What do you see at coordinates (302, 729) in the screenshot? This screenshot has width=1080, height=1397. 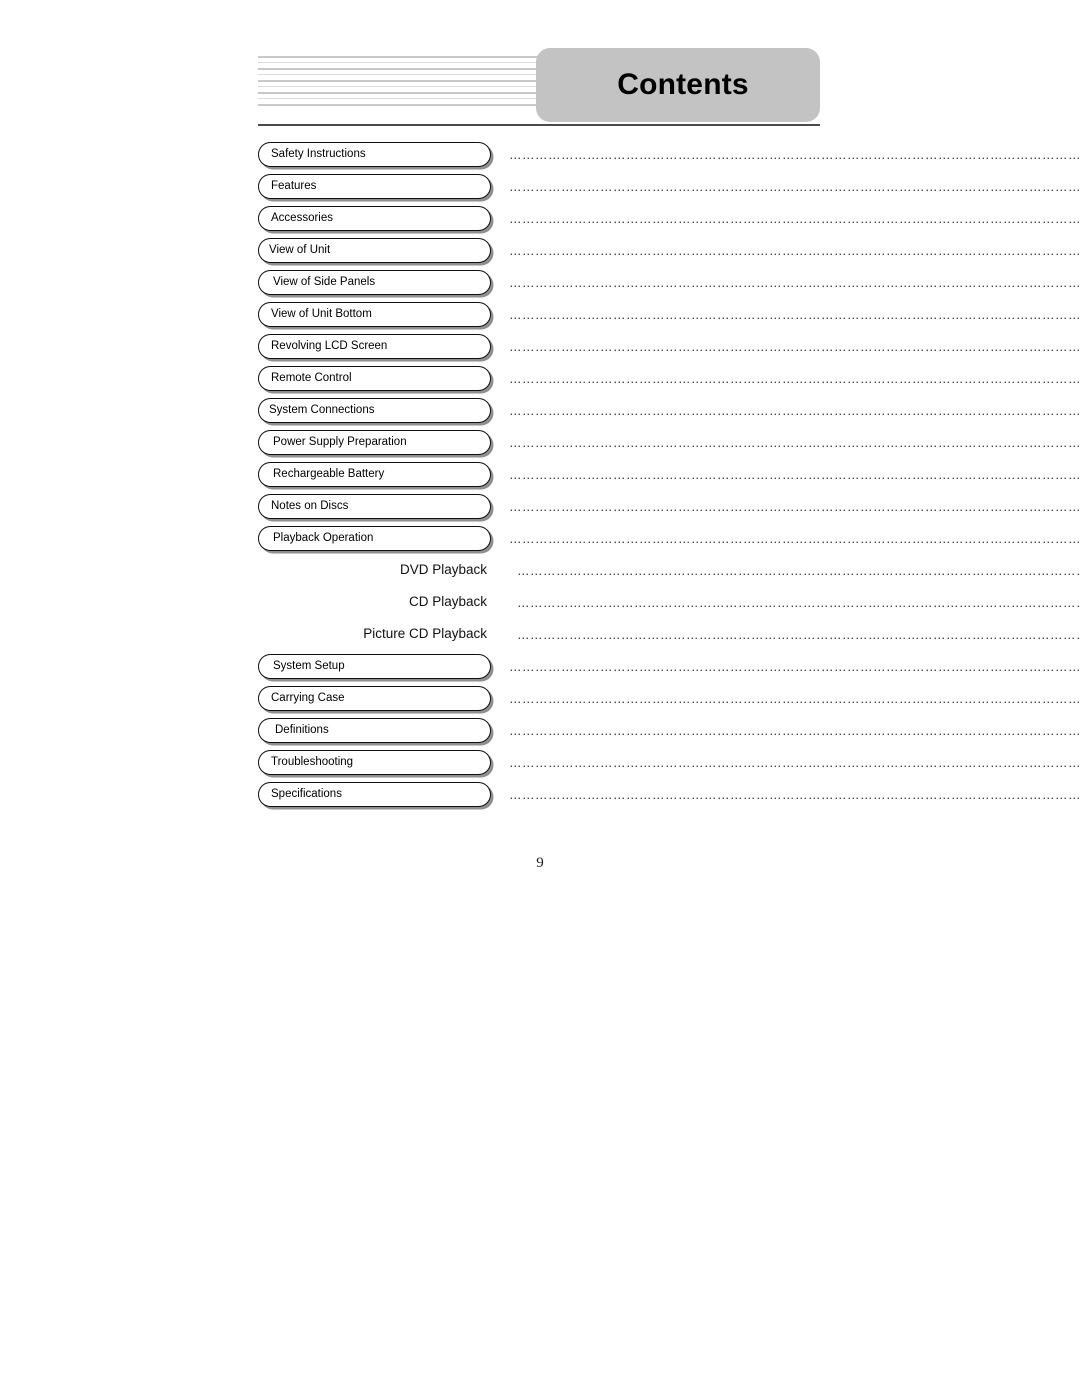 I see `toc-entry-label: Definitions` at bounding box center [302, 729].